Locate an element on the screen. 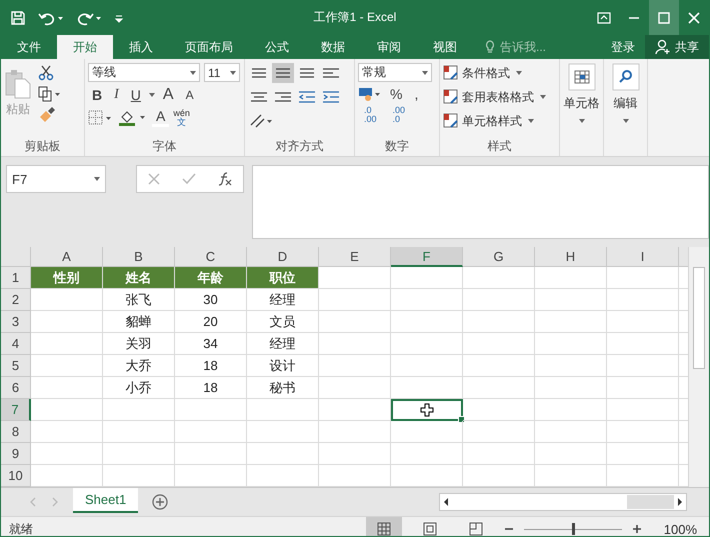  percent-button: % is located at coordinates (396, 94).